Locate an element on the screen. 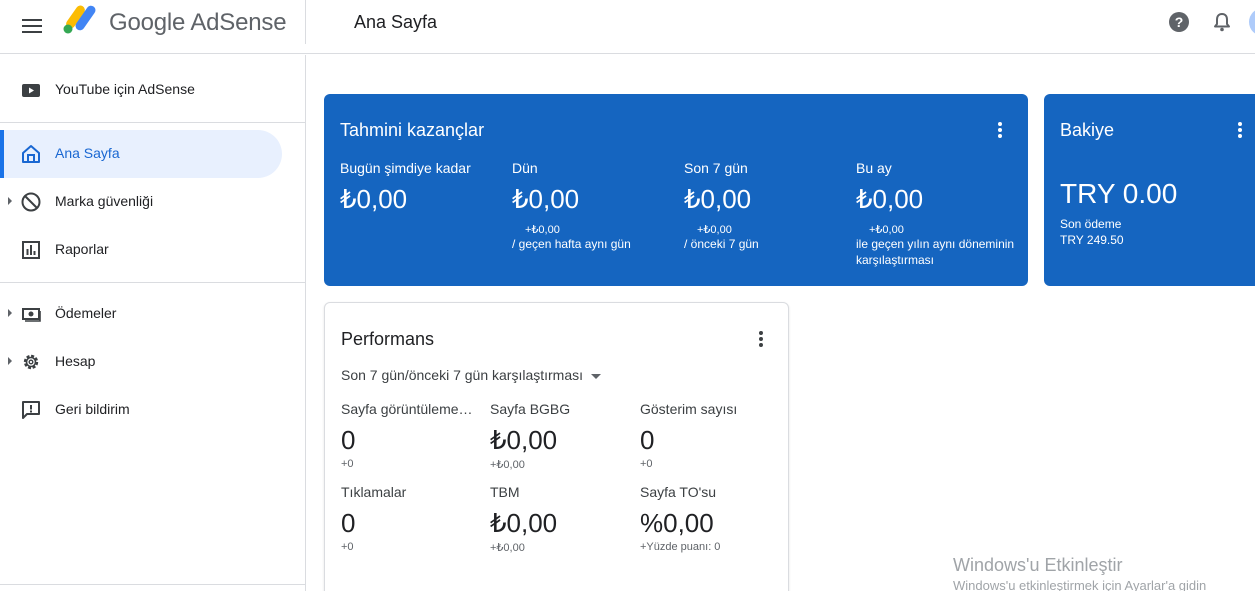 The image size is (1255, 591). balance-value: TRY 0.00 is located at coordinates (1119, 193).